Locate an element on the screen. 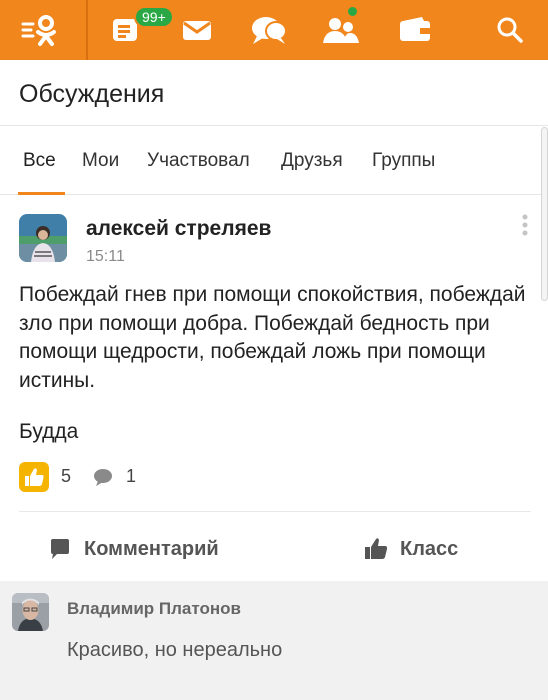  tab-participated: Участвовал is located at coordinates (198, 161).